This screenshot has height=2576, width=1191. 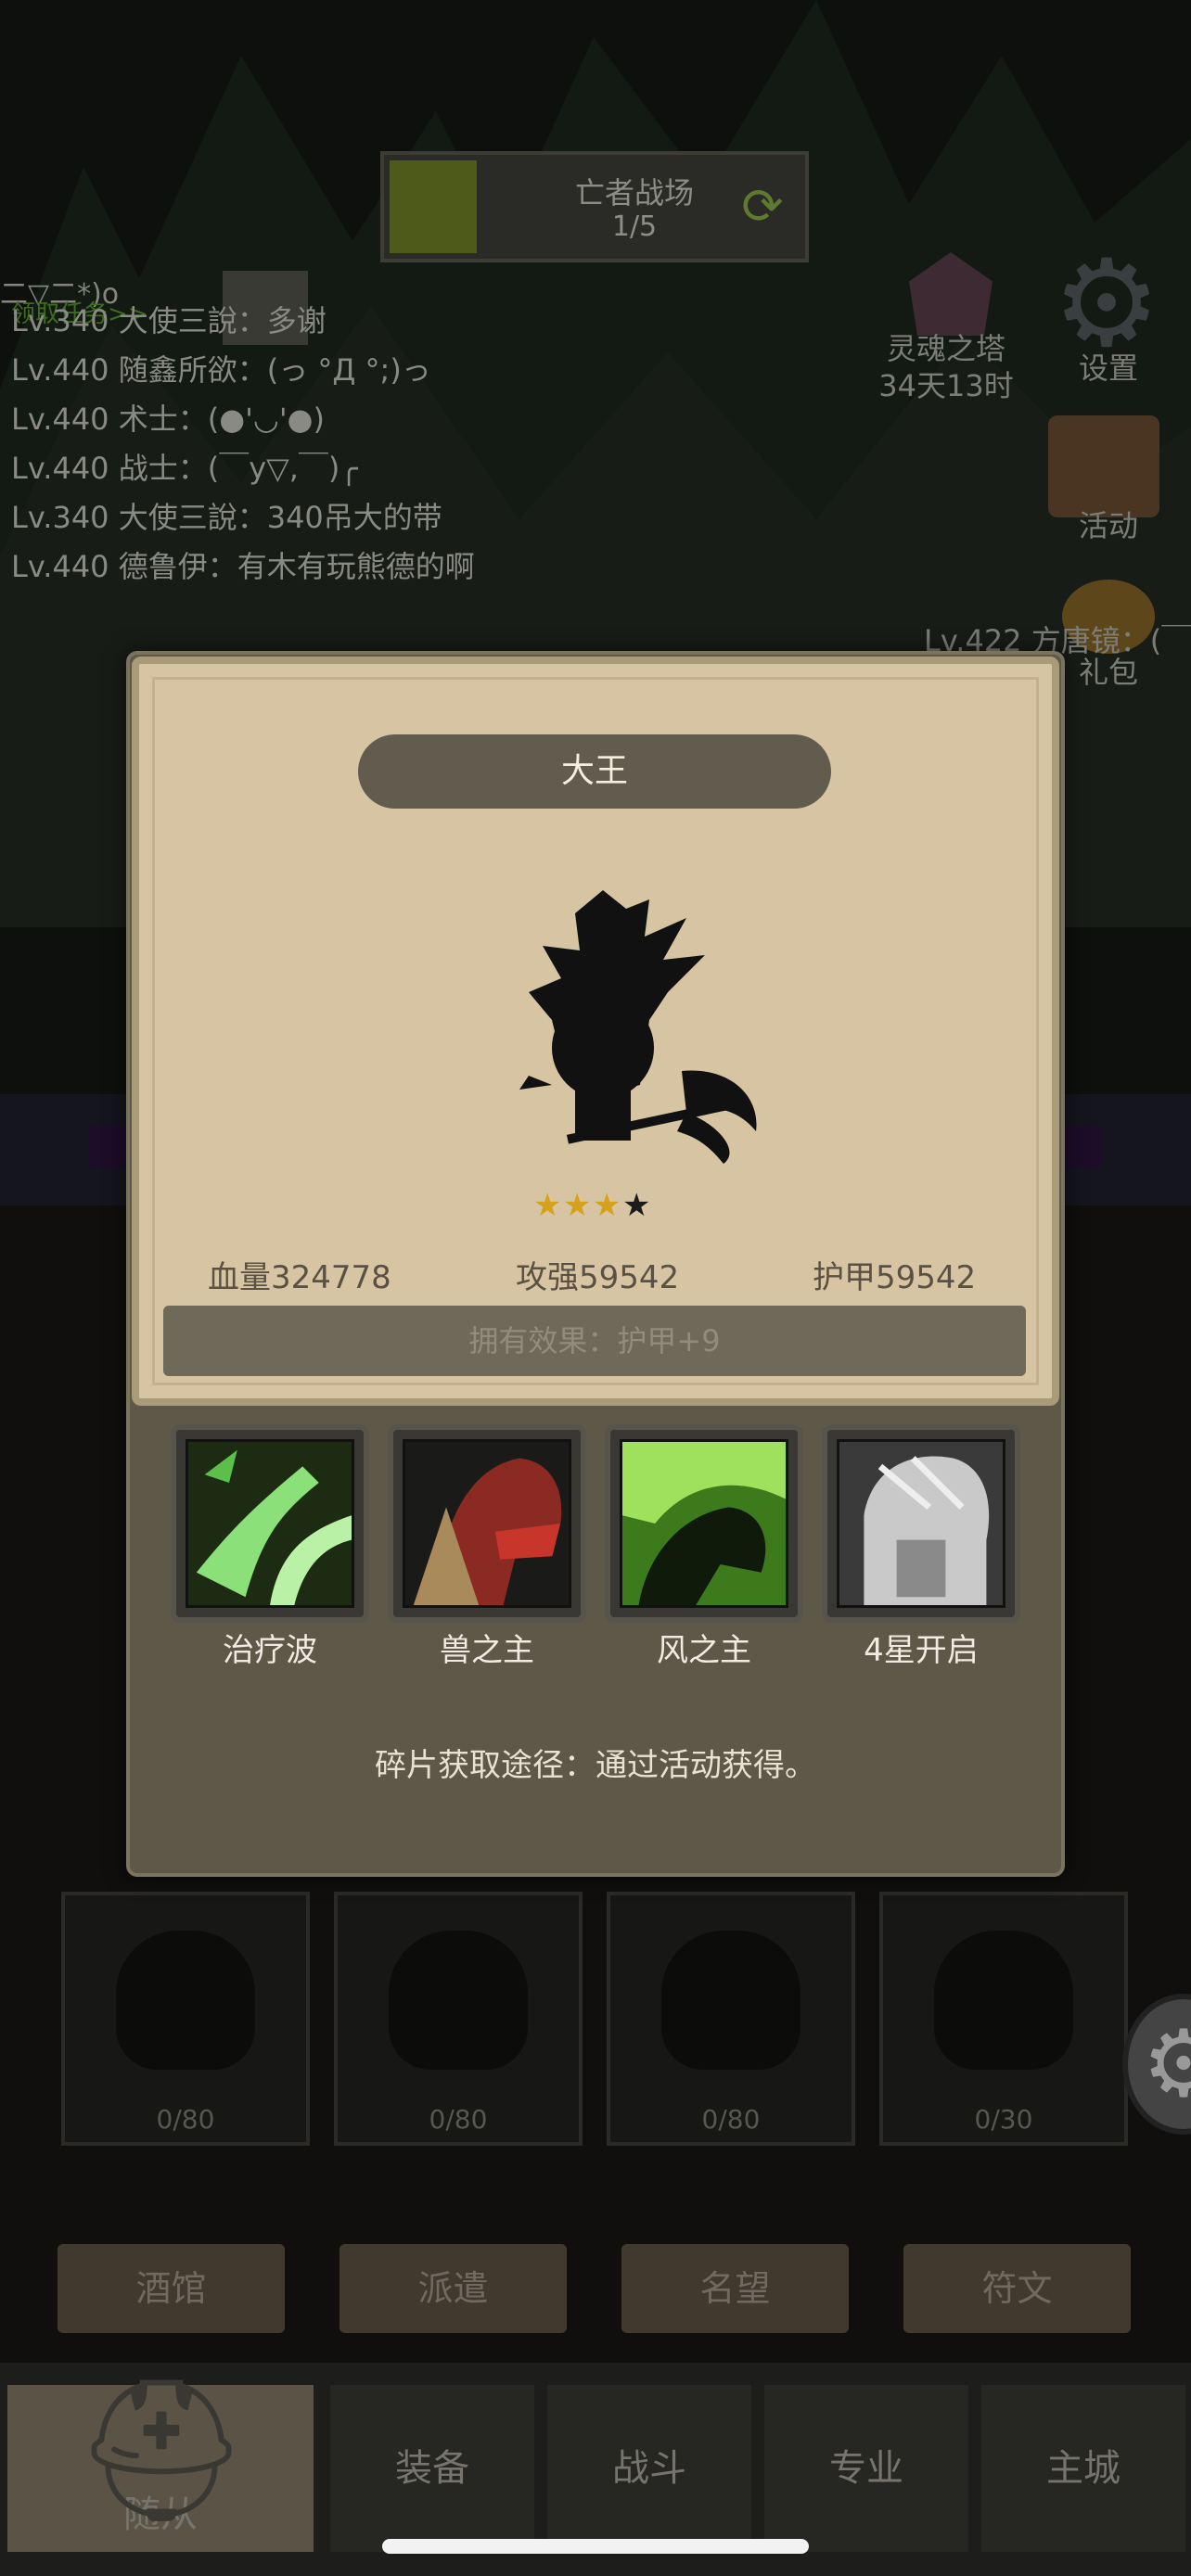 What do you see at coordinates (453, 2288) in the screenshot?
I see `subtab-dispatch: 派遣` at bounding box center [453, 2288].